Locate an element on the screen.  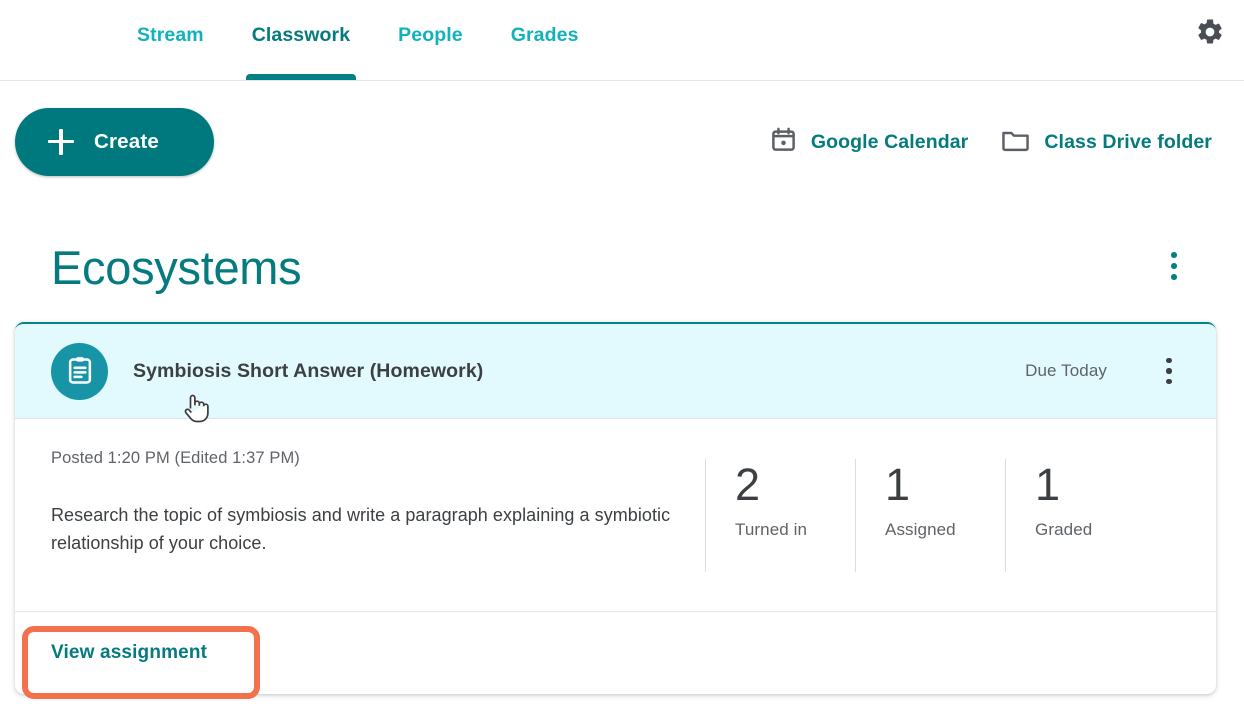
stat-turned-in-value: 2 is located at coordinates (747, 484).